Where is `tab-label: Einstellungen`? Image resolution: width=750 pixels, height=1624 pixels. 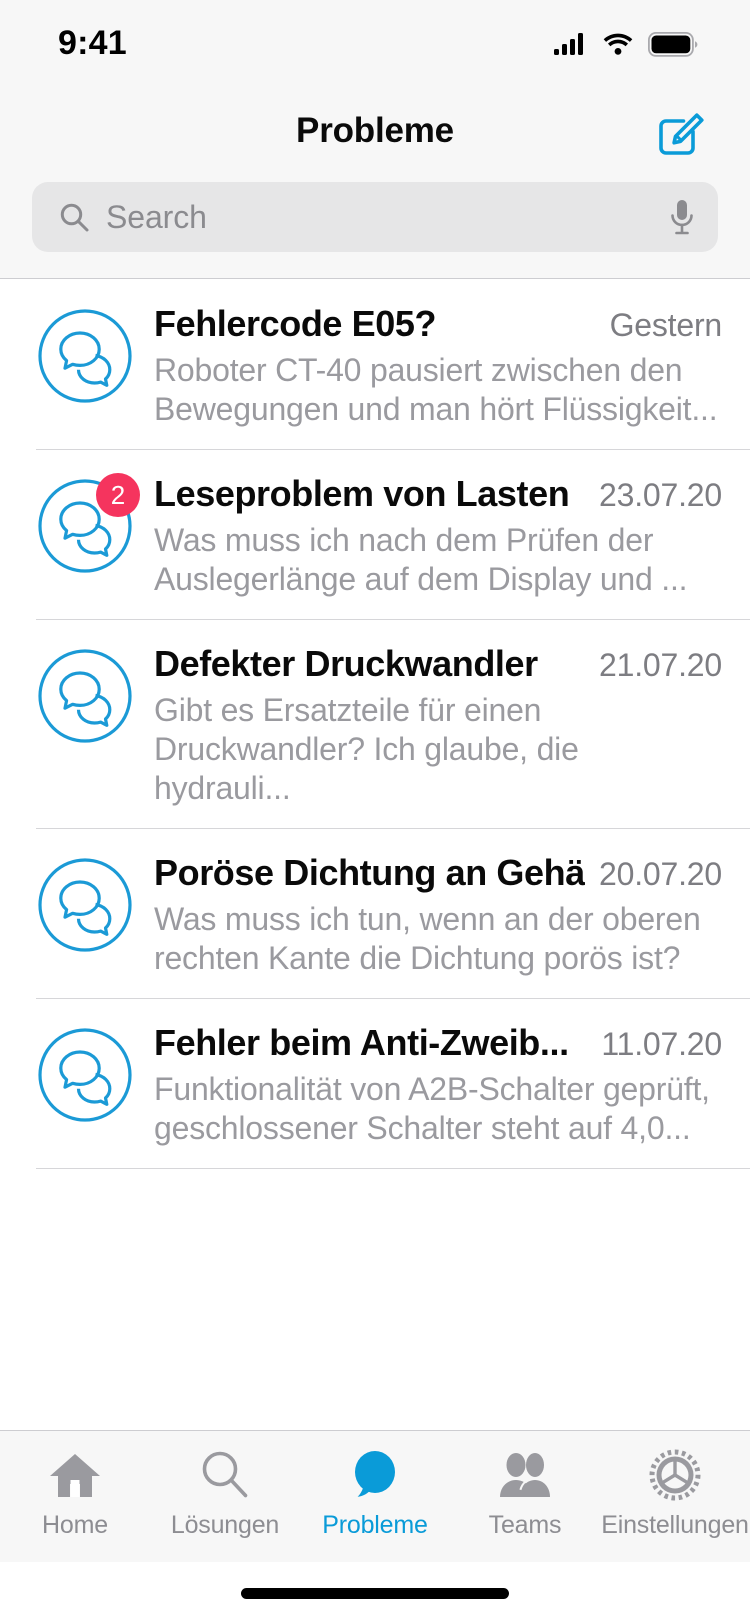 tab-label: Einstellungen is located at coordinates (675, 1525).